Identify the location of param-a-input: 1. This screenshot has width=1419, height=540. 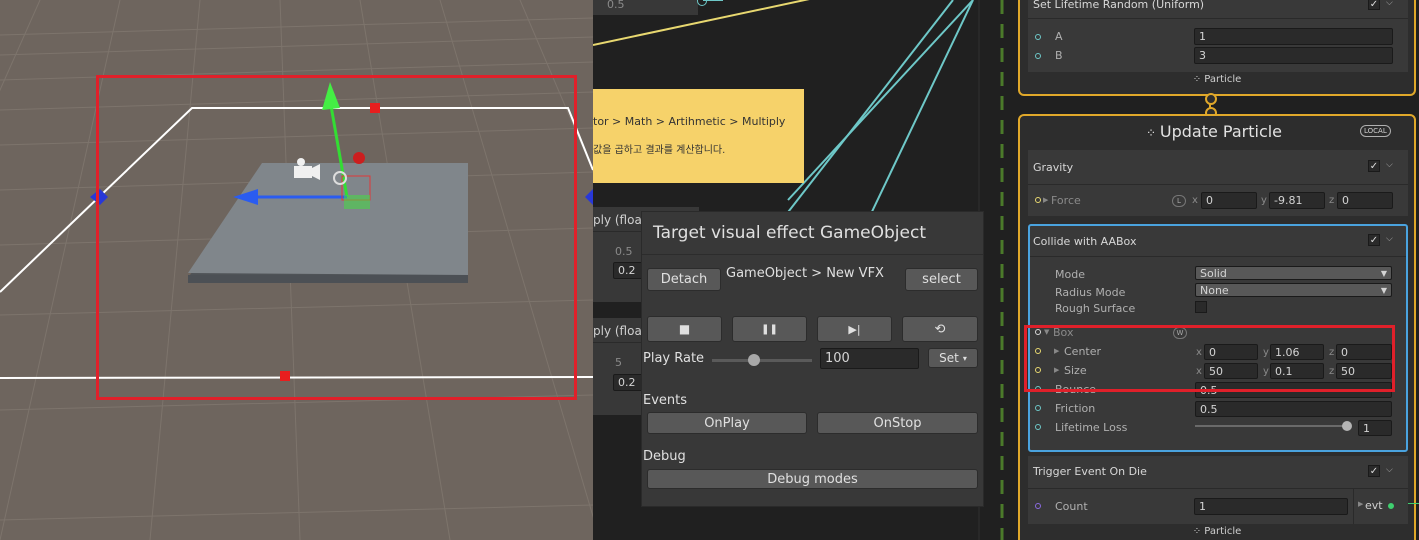
(1293, 36).